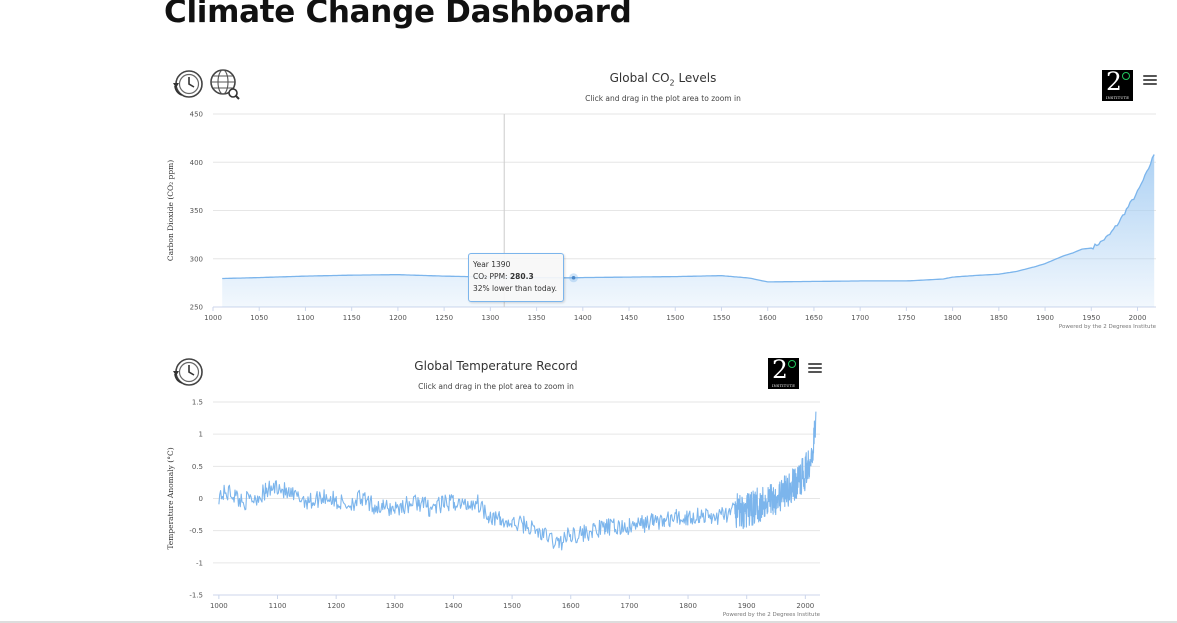 This screenshot has height=623, width=1177. Describe the element at coordinates (199, 563) in the screenshot. I see `y-tick-label: -1` at that location.